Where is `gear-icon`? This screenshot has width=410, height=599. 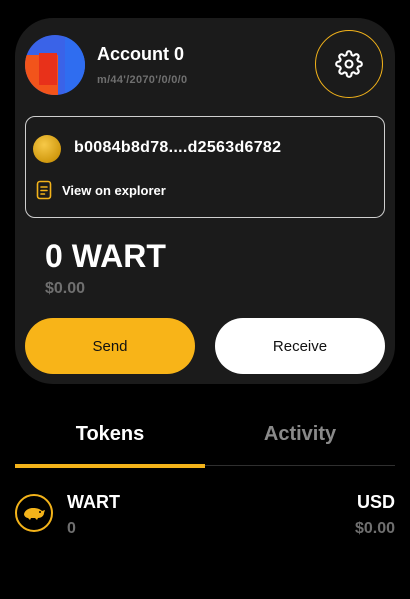 gear-icon is located at coordinates (349, 64).